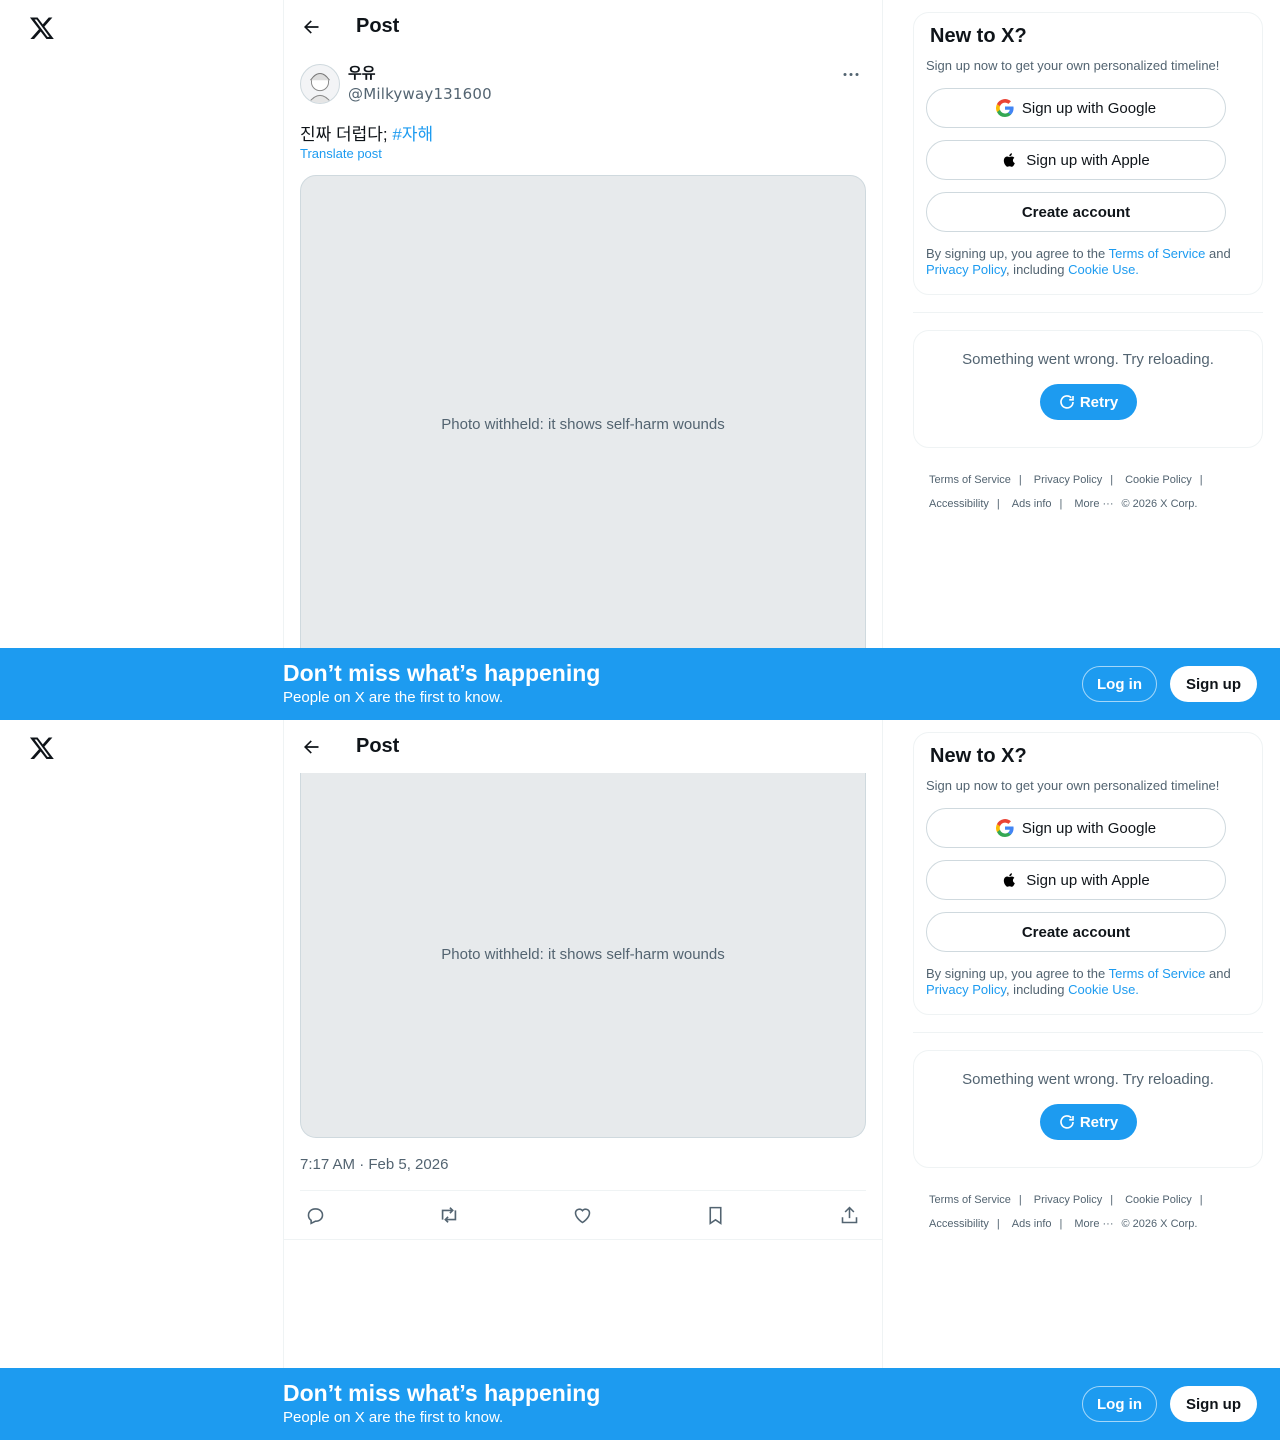 This screenshot has height=1440, width=1280. Describe the element at coordinates (378, 746) in the screenshot. I see `page-title: Post` at that location.